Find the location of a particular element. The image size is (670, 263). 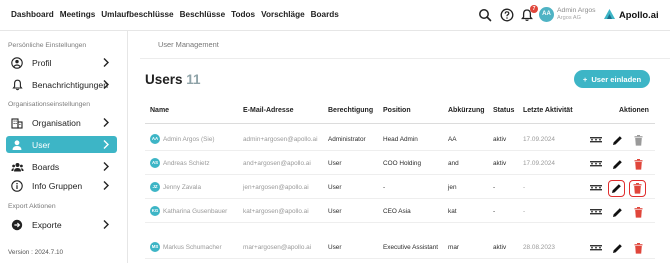

invite-user-label: User einladen is located at coordinates (616, 79).